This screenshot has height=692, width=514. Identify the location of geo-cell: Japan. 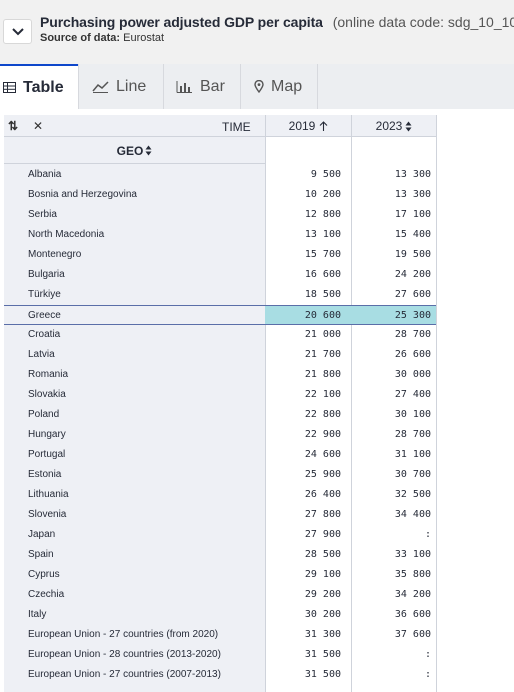
(42, 534).